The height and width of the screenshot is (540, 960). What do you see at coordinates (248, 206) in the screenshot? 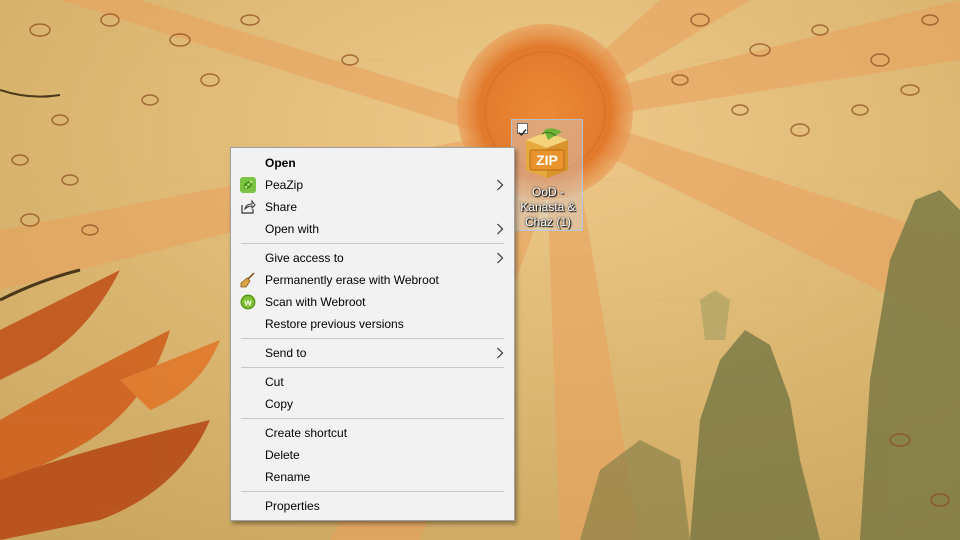
I see `share-icon` at bounding box center [248, 206].